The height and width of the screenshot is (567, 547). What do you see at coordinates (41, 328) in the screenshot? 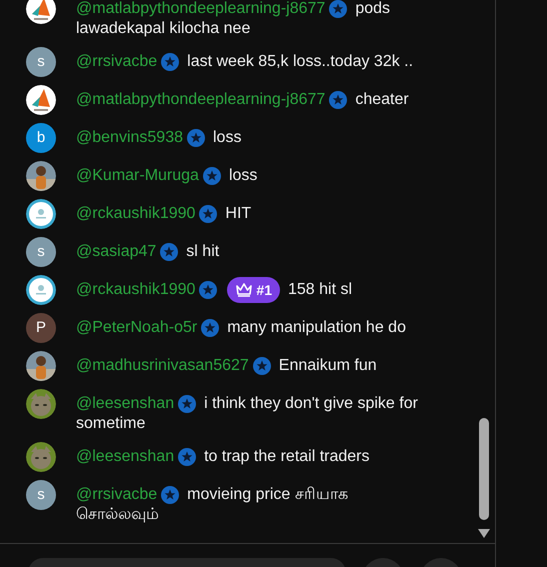
I see `avatar: P` at bounding box center [41, 328].